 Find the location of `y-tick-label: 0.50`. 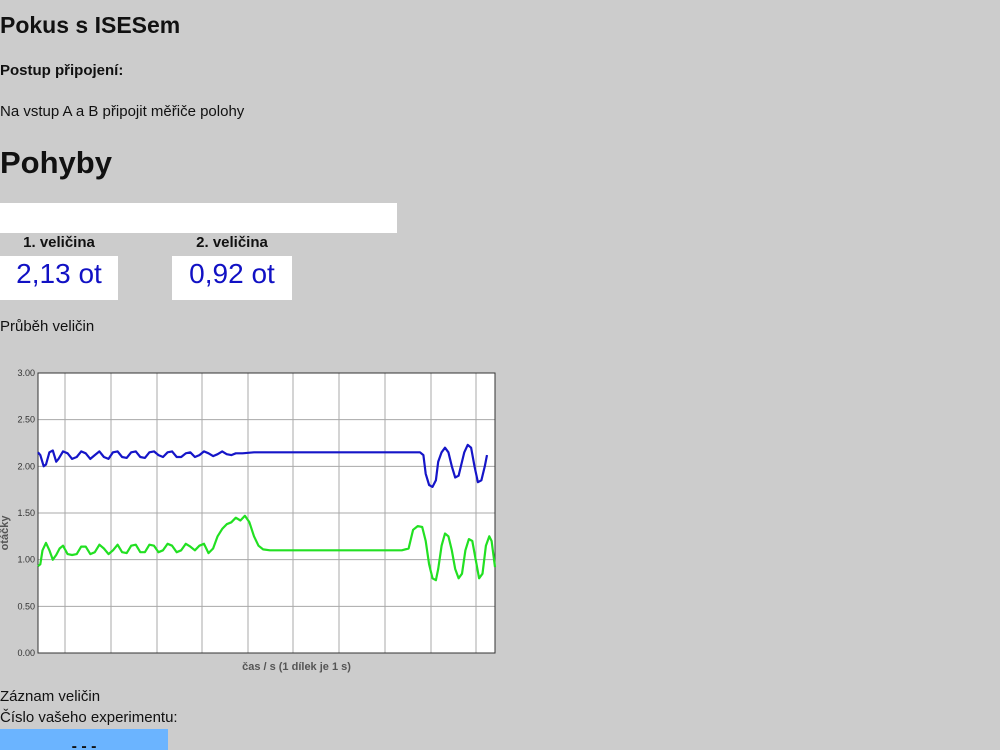

y-tick-label: 0.50 is located at coordinates (26, 606).